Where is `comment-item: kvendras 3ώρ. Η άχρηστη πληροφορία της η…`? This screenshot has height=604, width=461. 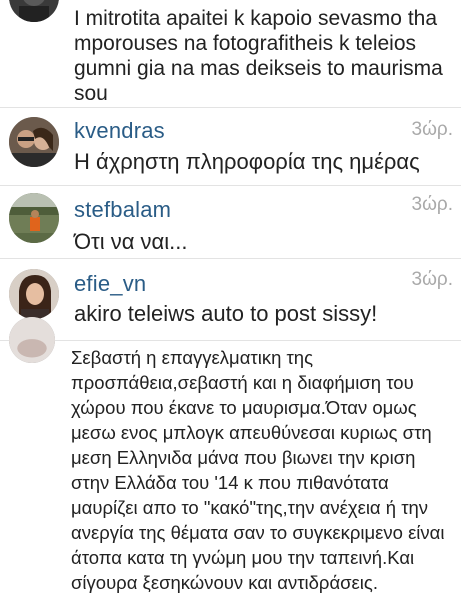
comment-item: kvendras 3ώρ. Η άχρηστη πληροφορία της η… is located at coordinates (230, 146).